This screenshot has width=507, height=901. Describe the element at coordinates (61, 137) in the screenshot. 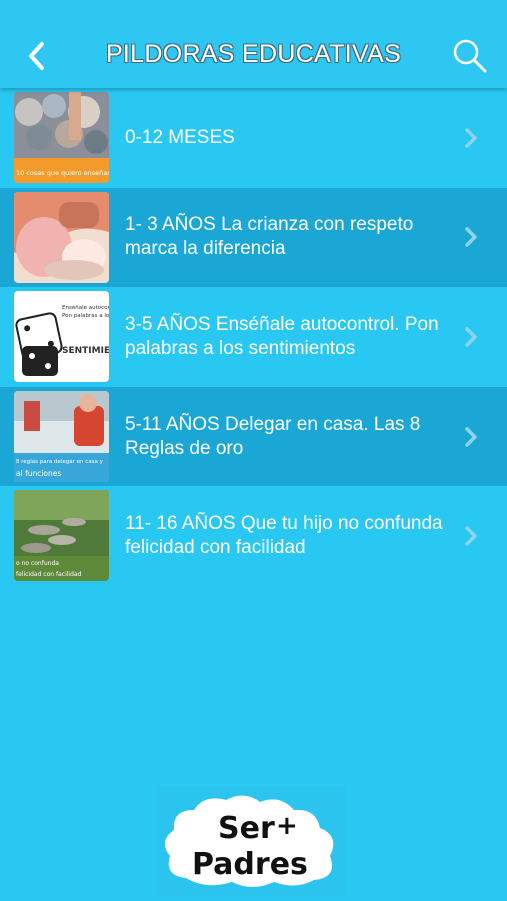

I see `article-thumbnail: 10 cosas que quiero enseñar a mis hijos` at that location.